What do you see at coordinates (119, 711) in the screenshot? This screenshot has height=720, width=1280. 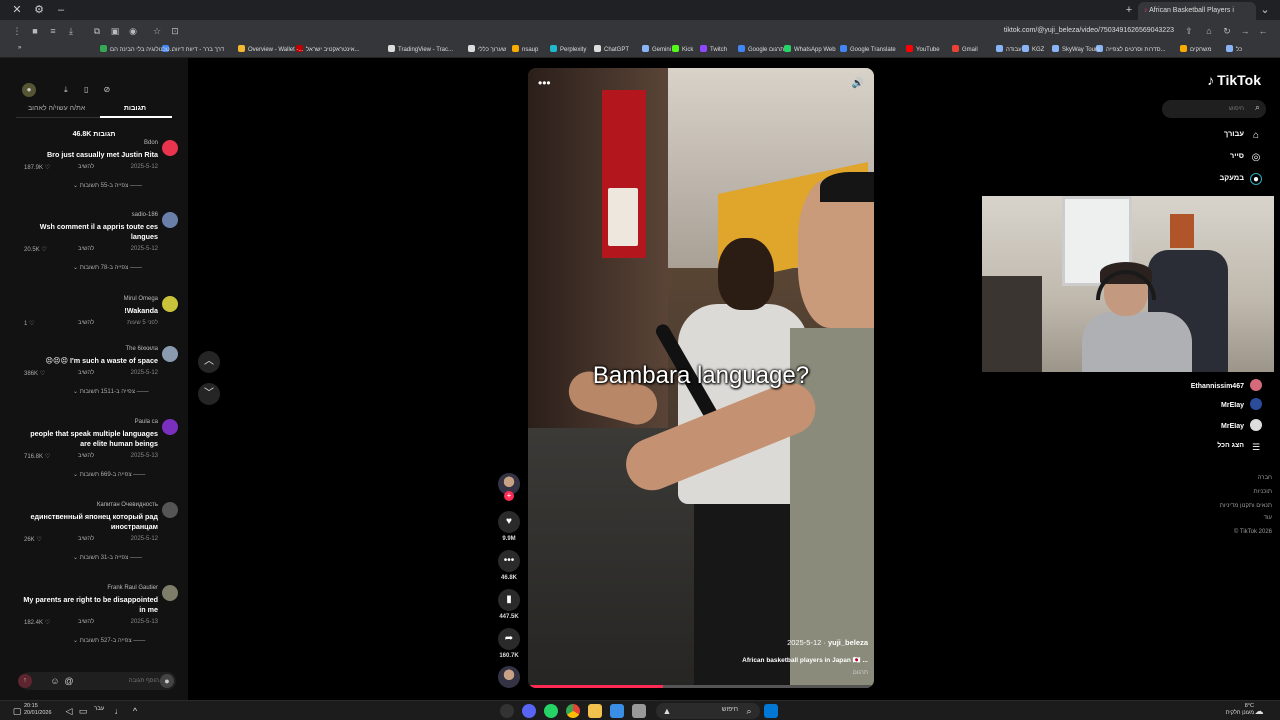 I see `microphone-icon: ♩` at bounding box center [119, 711].